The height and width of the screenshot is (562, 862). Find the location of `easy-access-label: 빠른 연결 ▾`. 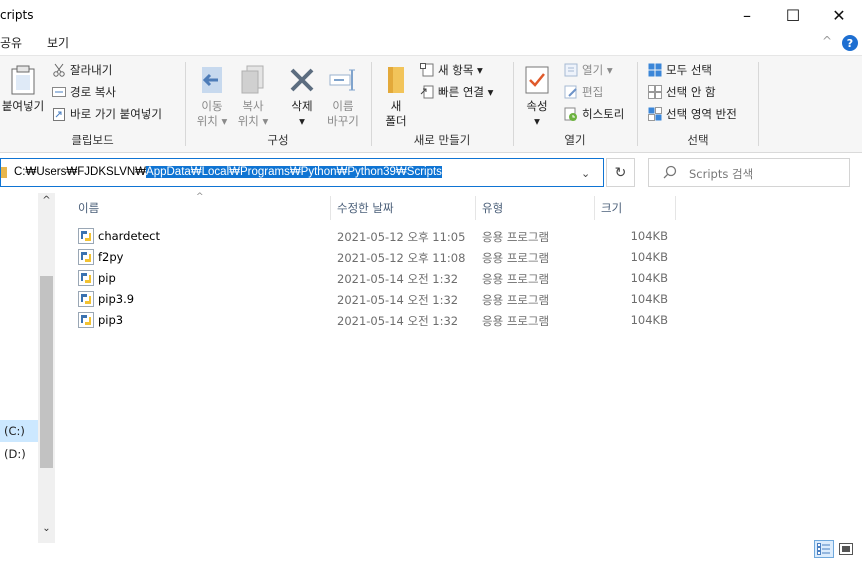

easy-access-label: 빠른 연결 ▾ is located at coordinates (466, 92).